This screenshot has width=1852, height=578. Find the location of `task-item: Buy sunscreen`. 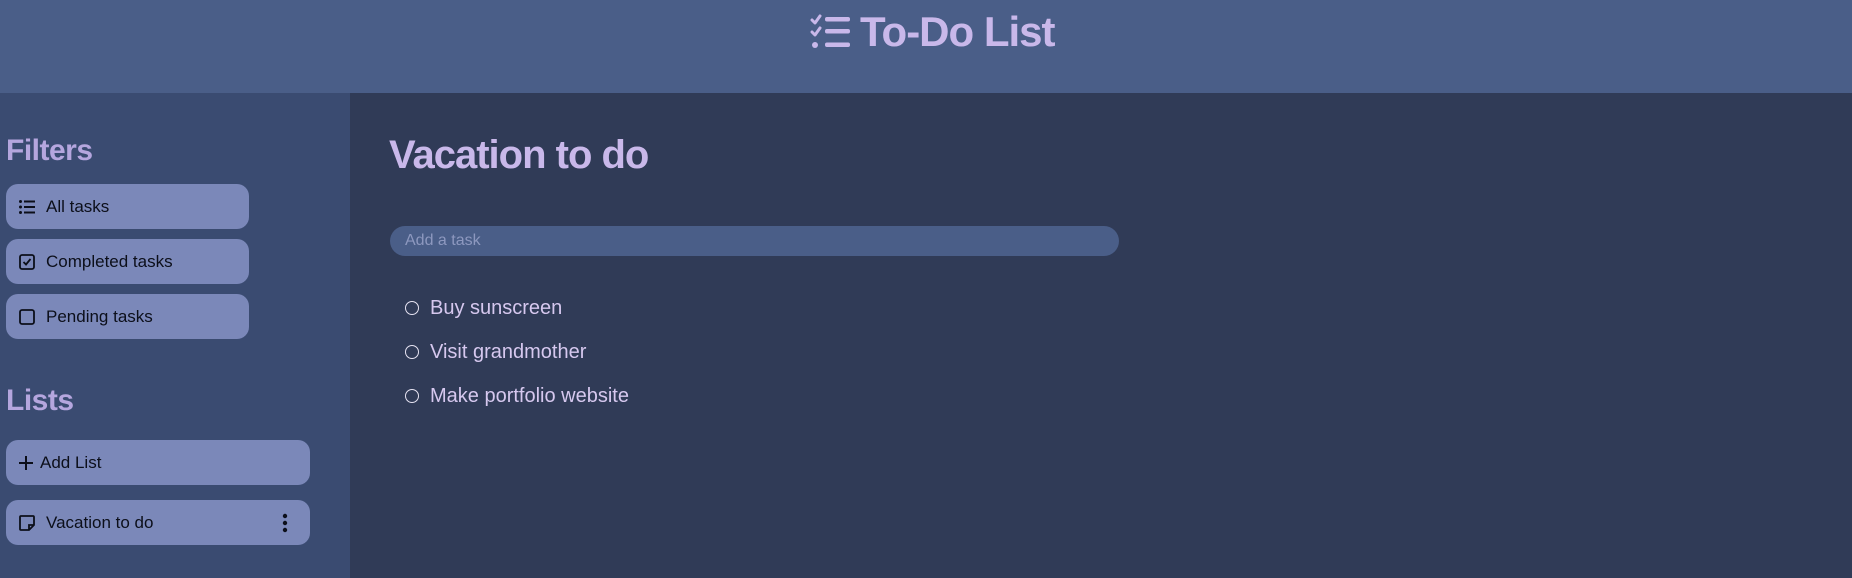

task-item: Buy sunscreen is located at coordinates (1128, 308).